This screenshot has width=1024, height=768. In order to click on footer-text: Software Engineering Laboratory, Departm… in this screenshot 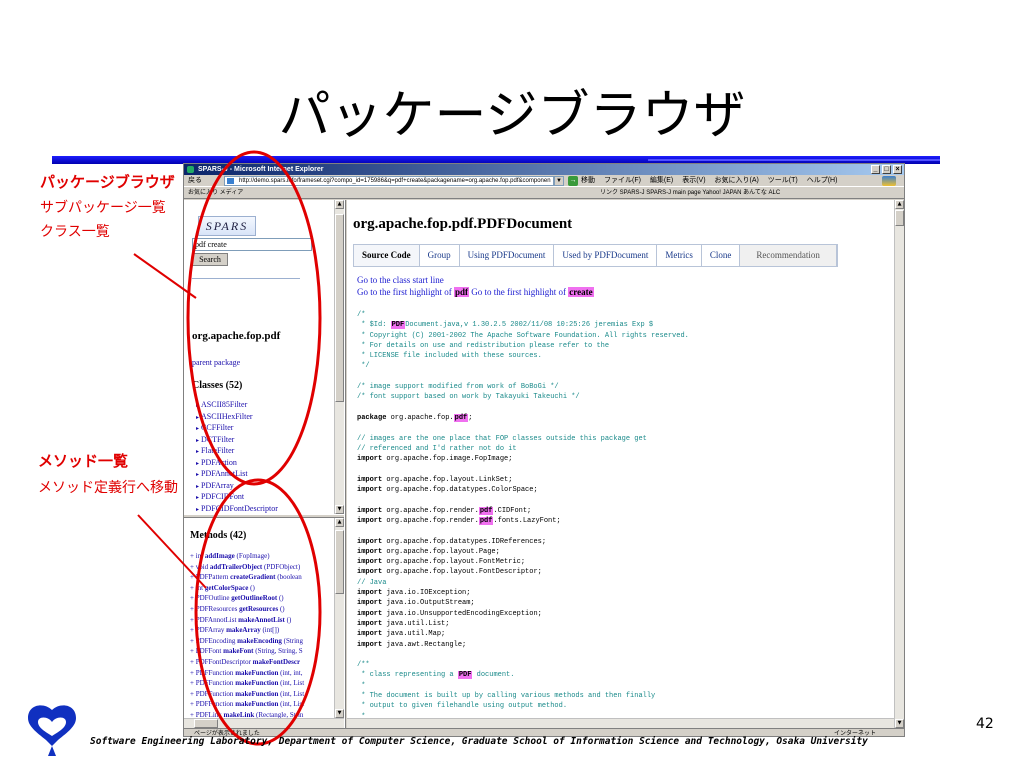, I will do `click(479, 741)`.